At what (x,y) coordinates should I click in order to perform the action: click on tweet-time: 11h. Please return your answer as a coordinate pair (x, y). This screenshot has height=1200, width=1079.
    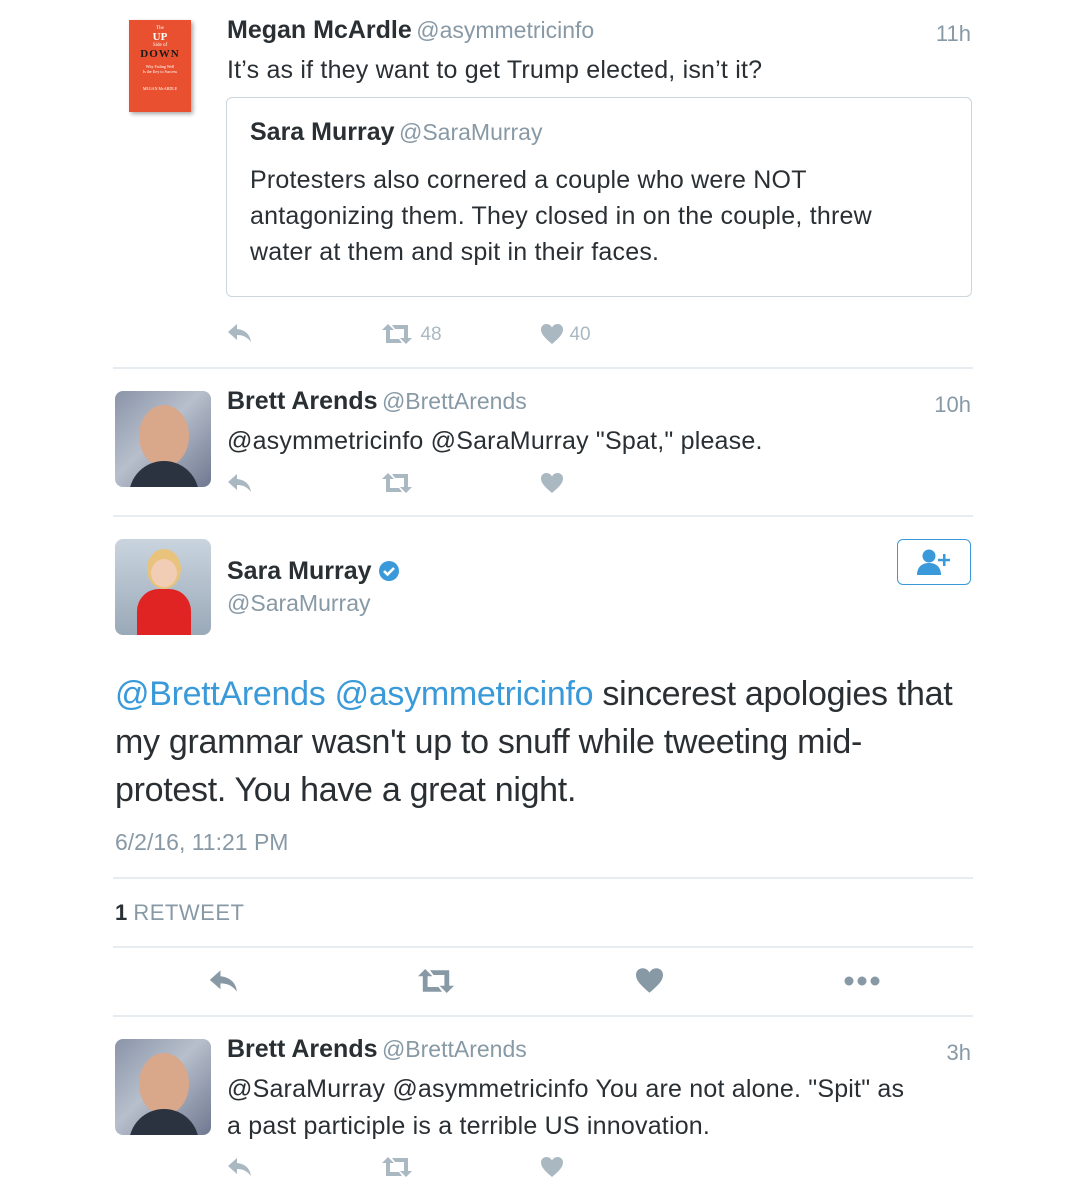
    Looking at the image, I should click on (953, 33).